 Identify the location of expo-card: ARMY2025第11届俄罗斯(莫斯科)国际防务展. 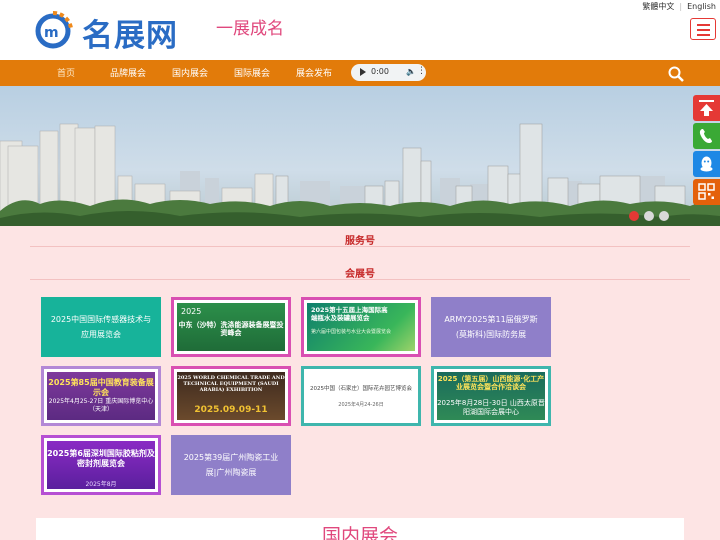
(491, 327).